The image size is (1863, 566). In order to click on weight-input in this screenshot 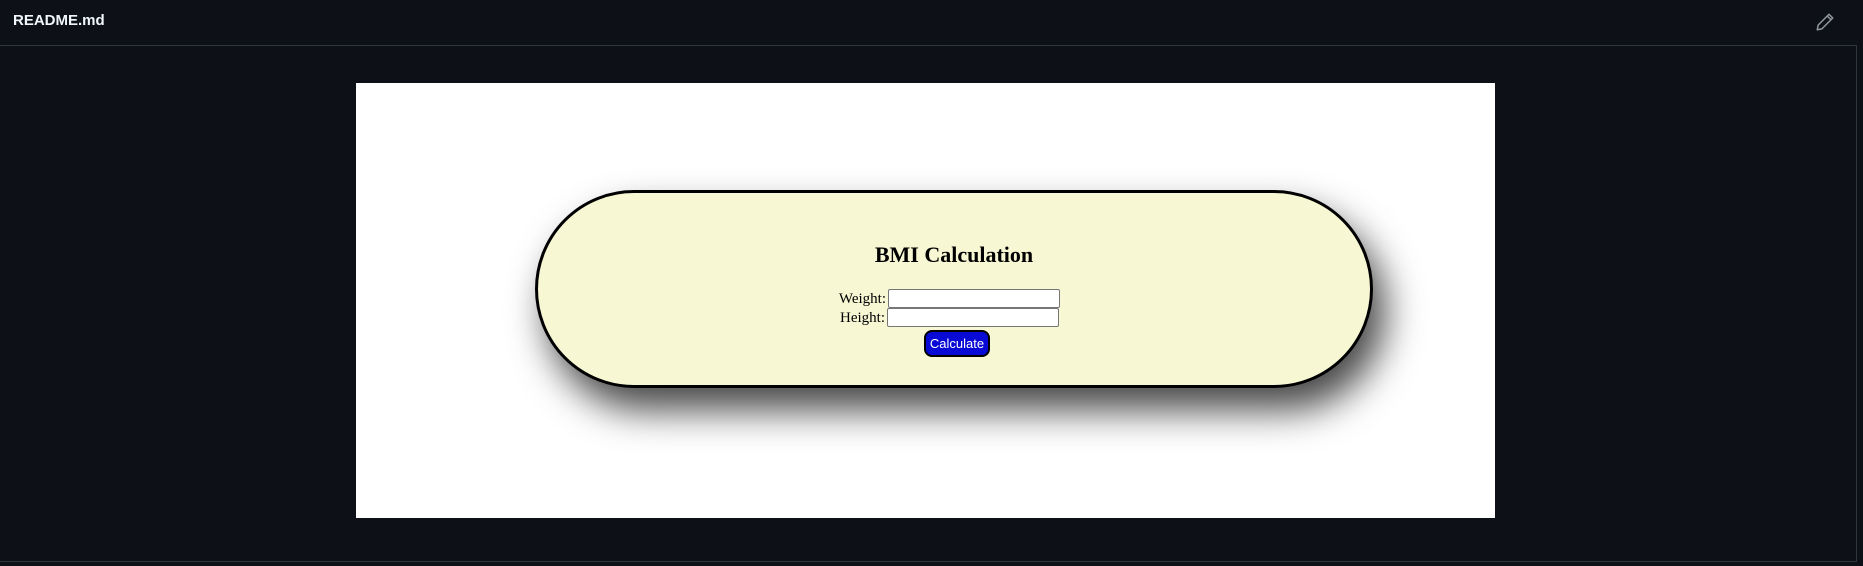, I will do `click(974, 298)`.